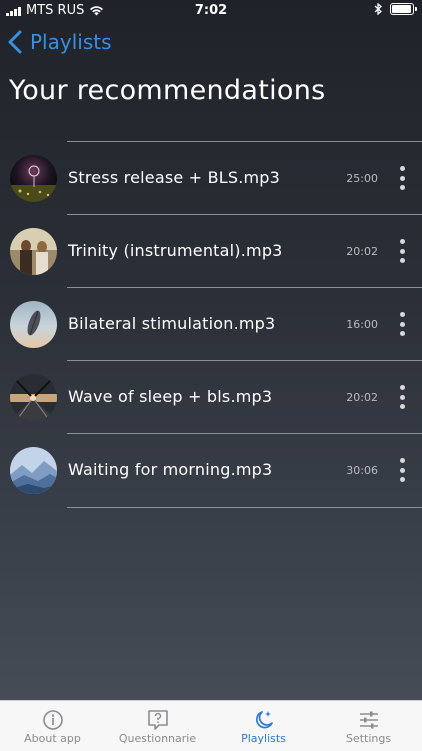 The image size is (422, 751). Describe the element at coordinates (33, 178) in the screenshot. I see `dandelion-thumbnail` at that location.